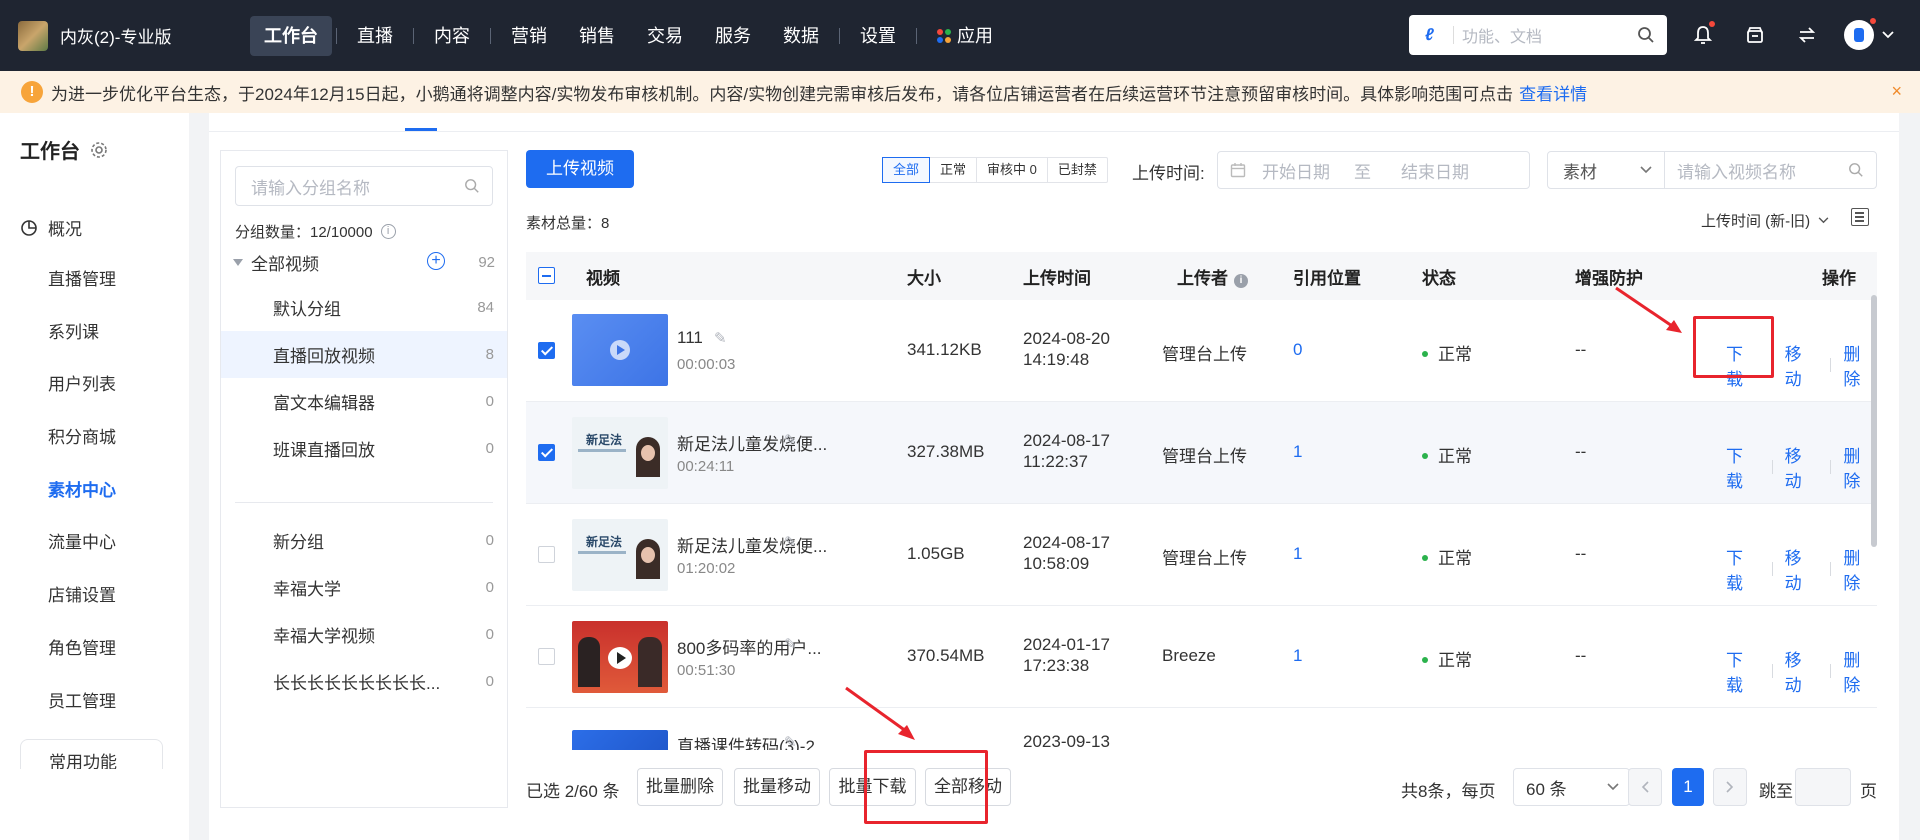  Describe the element at coordinates (529, 36) in the screenshot. I see `nav-marketing: 营销` at that location.